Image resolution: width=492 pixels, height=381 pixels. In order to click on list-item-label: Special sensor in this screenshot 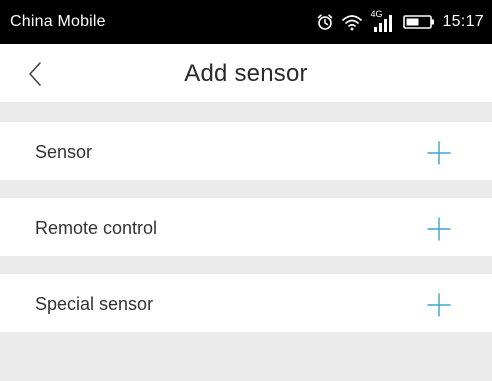, I will do `click(94, 304)`.